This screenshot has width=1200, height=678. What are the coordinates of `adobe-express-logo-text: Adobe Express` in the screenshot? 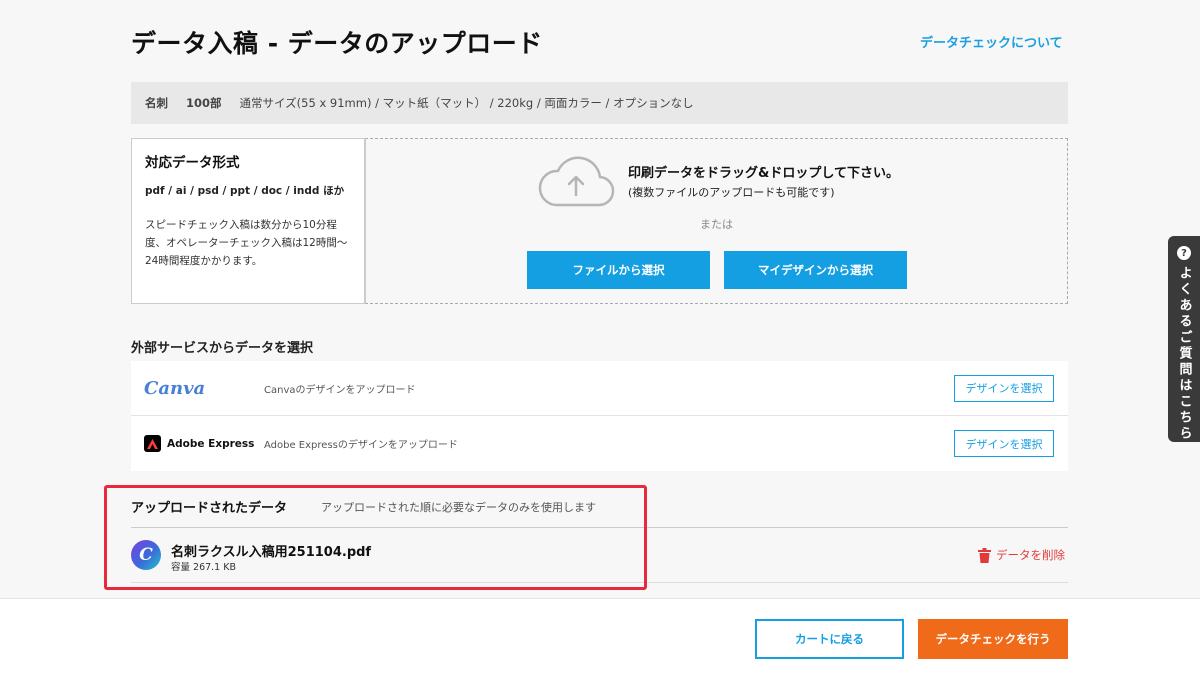 It's located at (211, 443).